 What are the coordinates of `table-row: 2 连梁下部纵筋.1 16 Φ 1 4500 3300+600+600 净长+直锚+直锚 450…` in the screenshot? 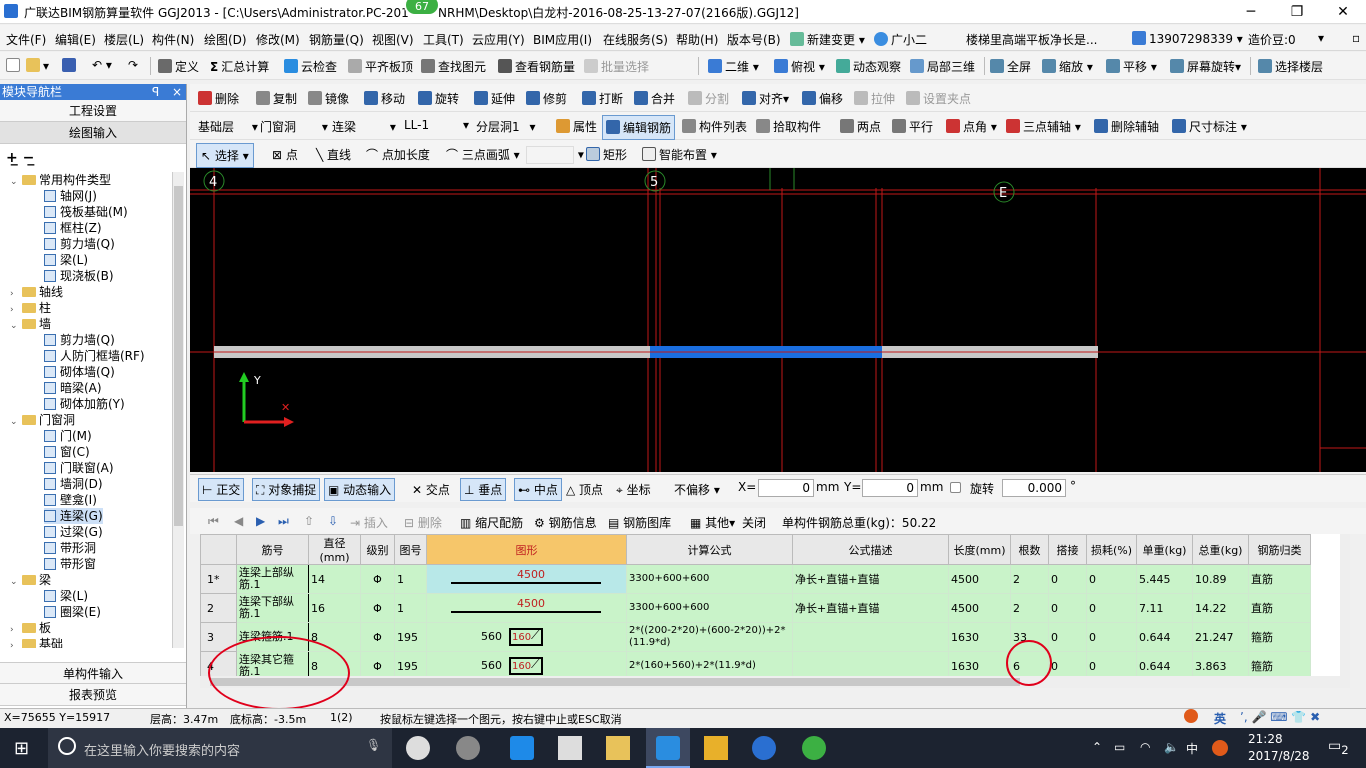 It's located at (755, 608).